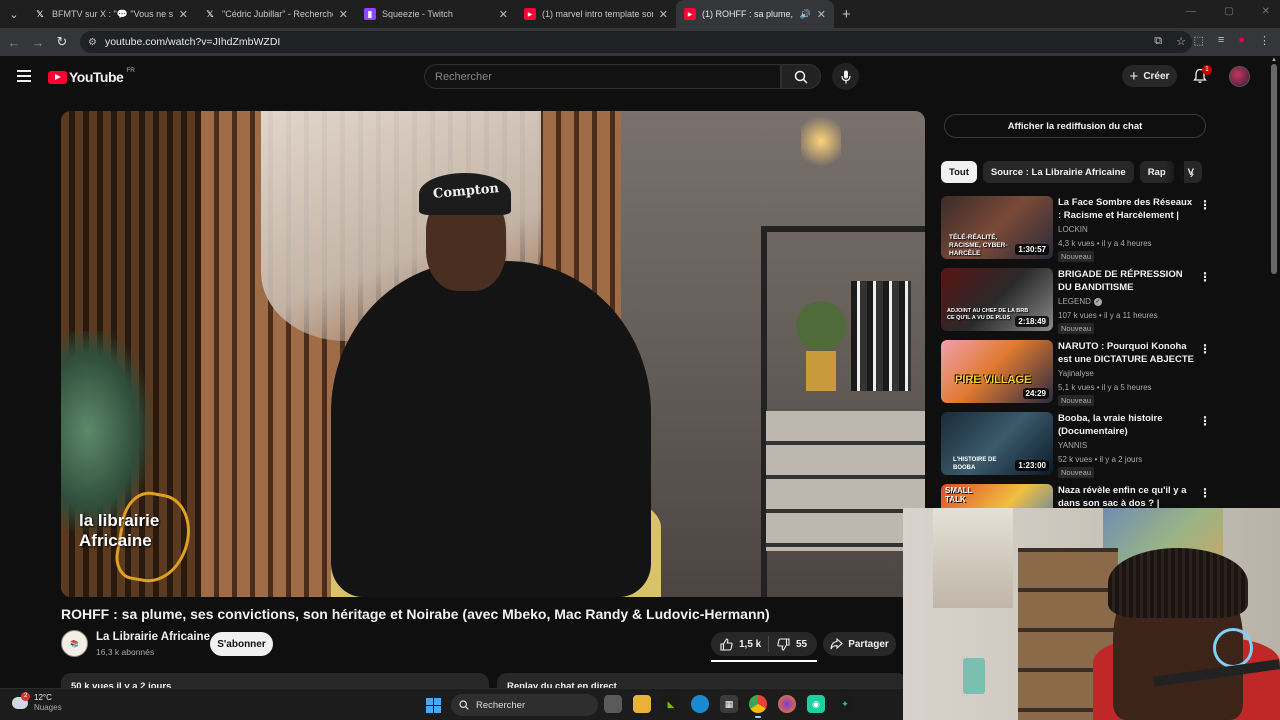 Image resolution: width=1280 pixels, height=720 pixels. What do you see at coordinates (276, 14) in the screenshot?
I see `browser-tab: 𝕏 "Cédric Jubillar" - Recherche / X ✕` at bounding box center [276, 14].